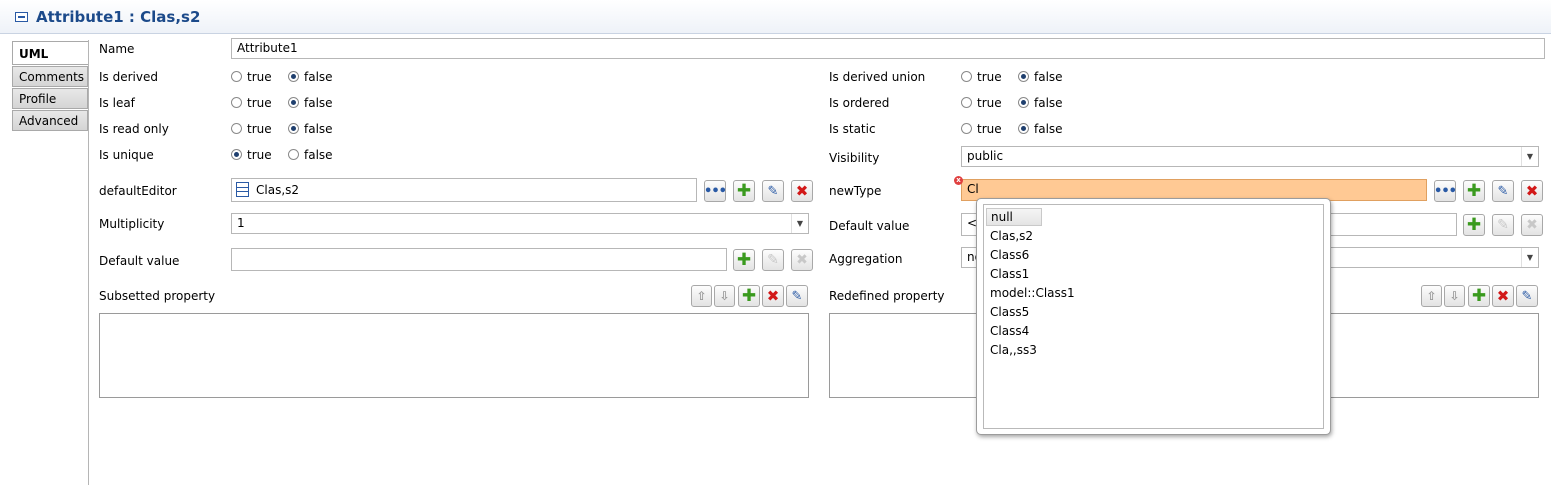 This screenshot has height=485, width=1551. I want to click on autocomplete-item: Clas,s2, so click(1011, 236).